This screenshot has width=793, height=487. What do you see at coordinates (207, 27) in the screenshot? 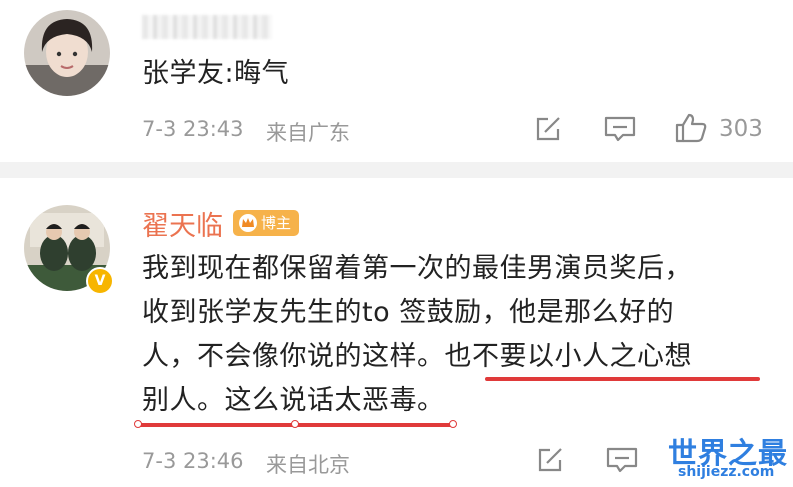
I see `username-blurred` at bounding box center [207, 27].